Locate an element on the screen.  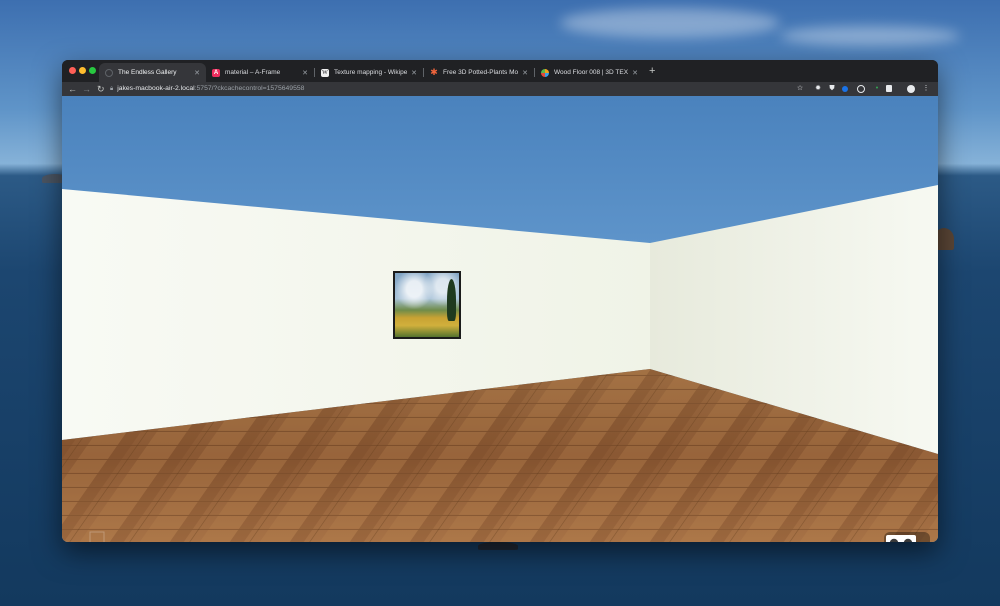
painting-frame is located at coordinates (427, 305).